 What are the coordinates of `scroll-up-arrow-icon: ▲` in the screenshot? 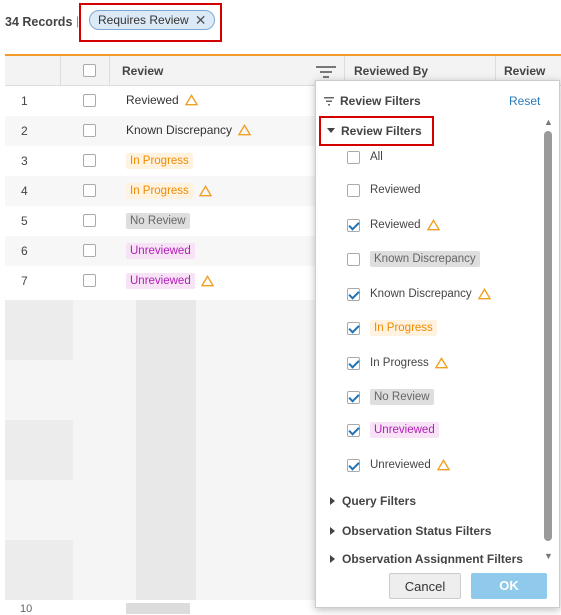 It's located at (548, 122).